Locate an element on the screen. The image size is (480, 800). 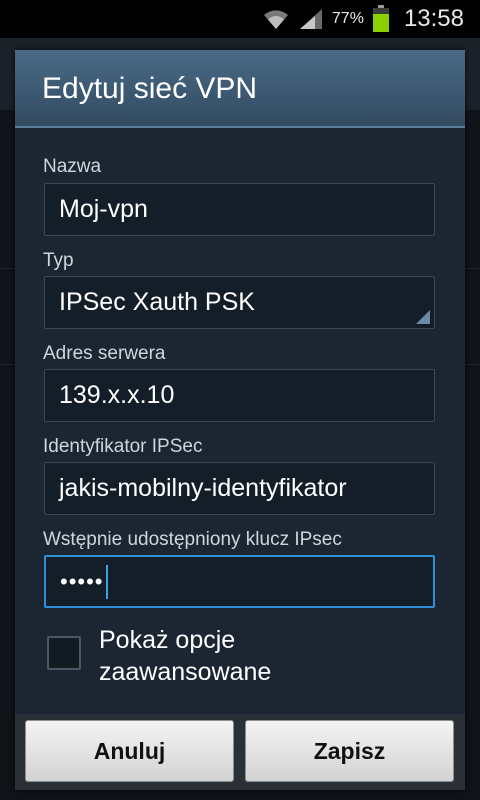
battery-icon is located at coordinates (381, 19).